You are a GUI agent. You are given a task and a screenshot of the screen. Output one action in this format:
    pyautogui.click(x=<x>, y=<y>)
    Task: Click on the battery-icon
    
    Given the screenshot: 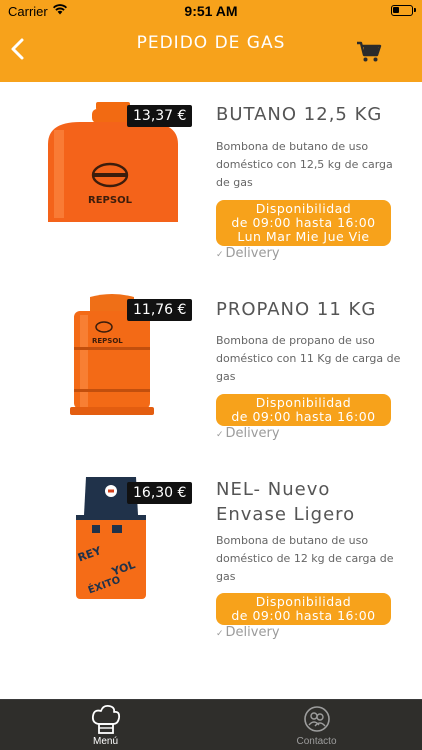 What is the action you would take?
    pyautogui.click(x=403, y=10)
    